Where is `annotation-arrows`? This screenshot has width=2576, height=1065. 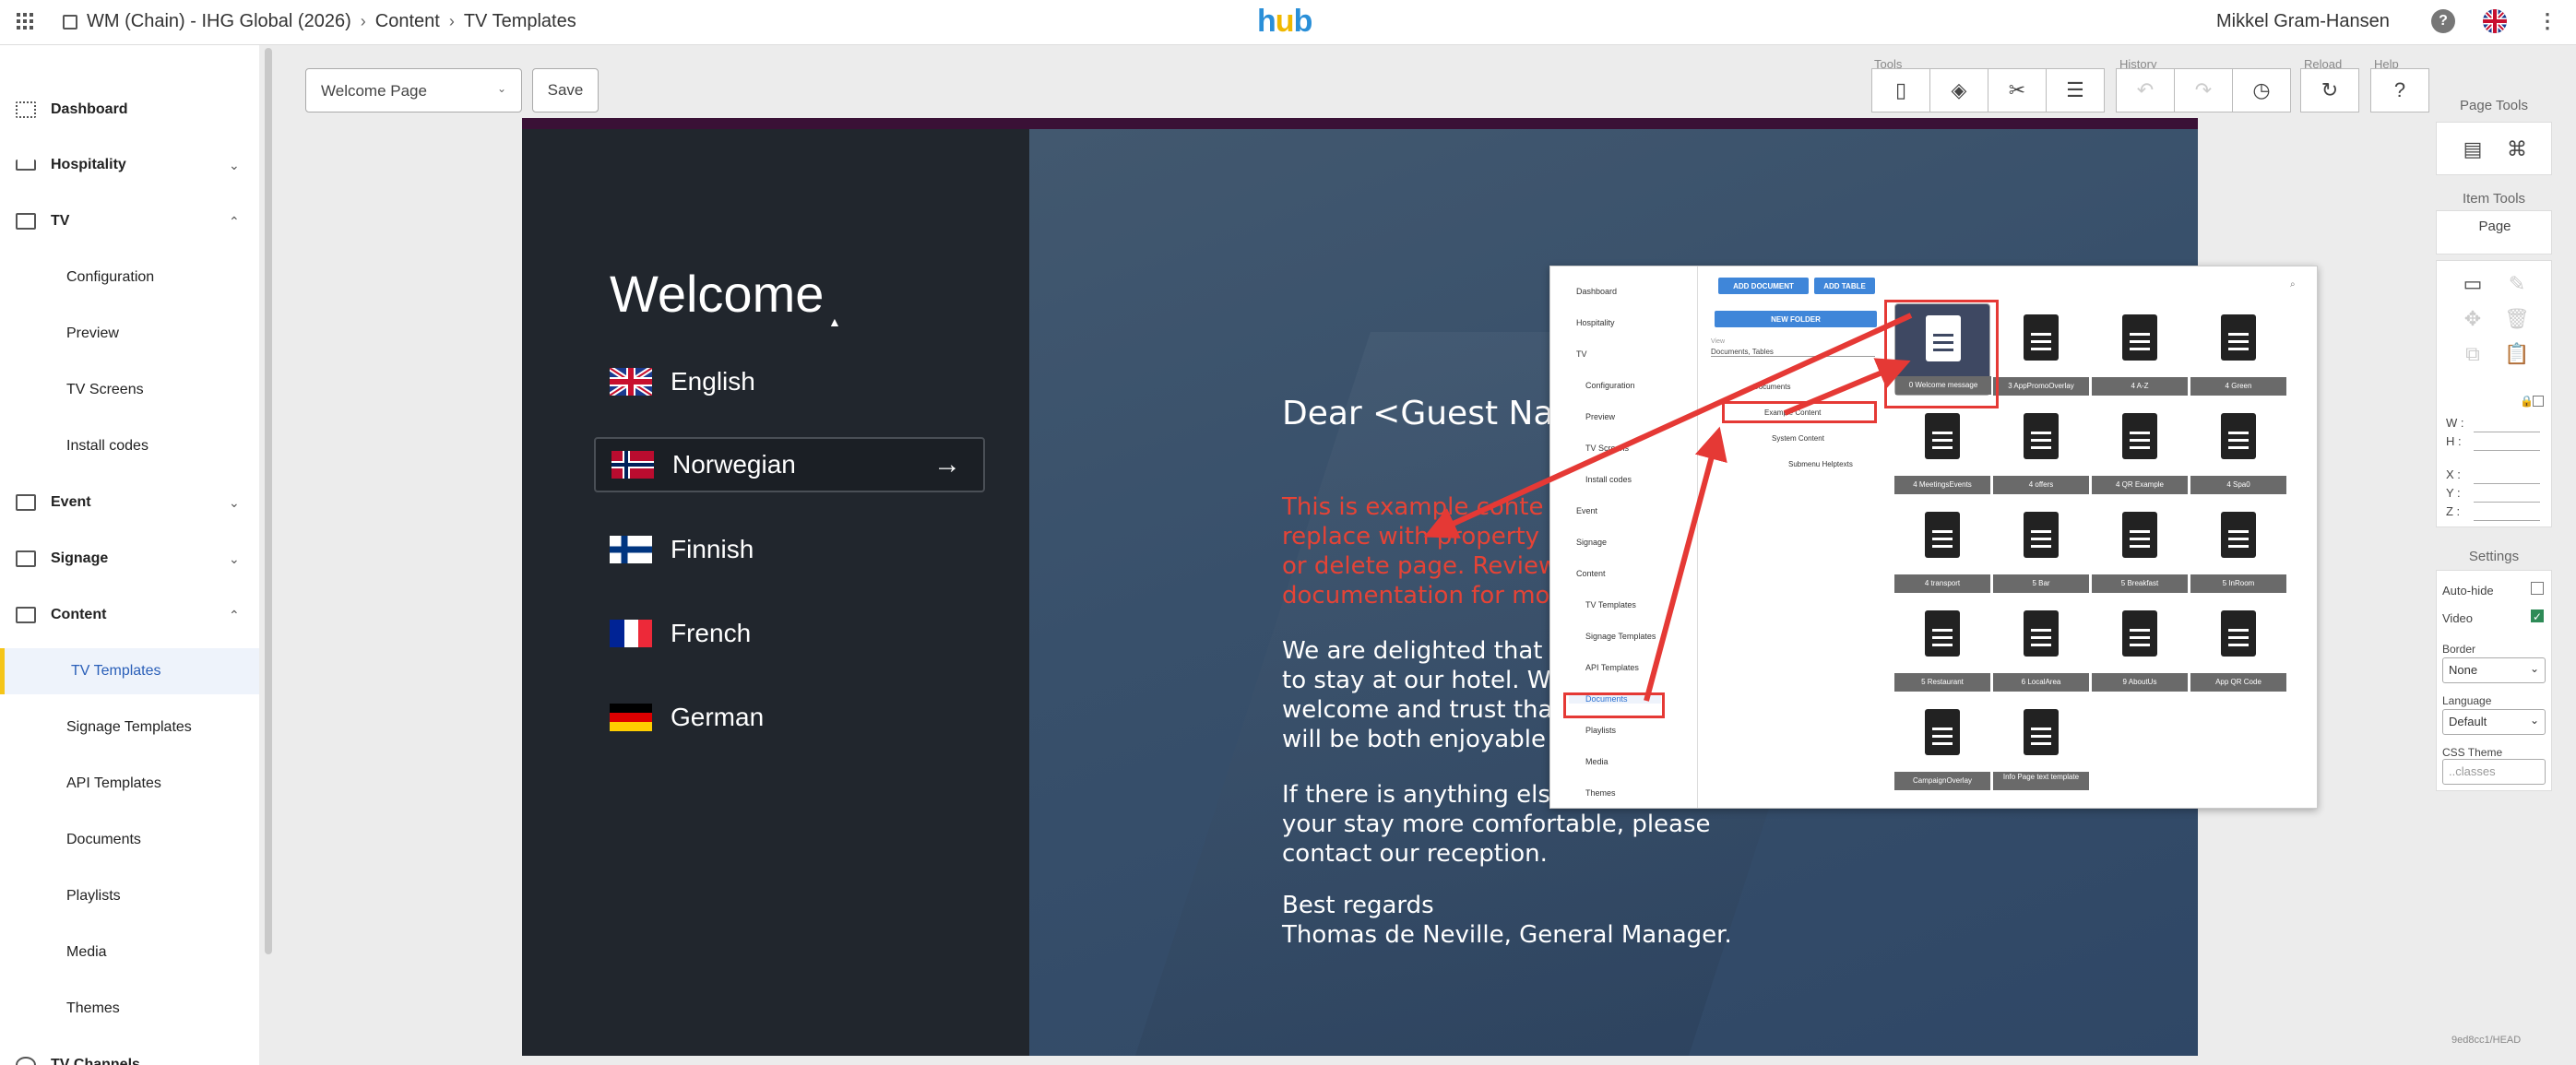 annotation-arrows is located at coordinates (1668, 508).